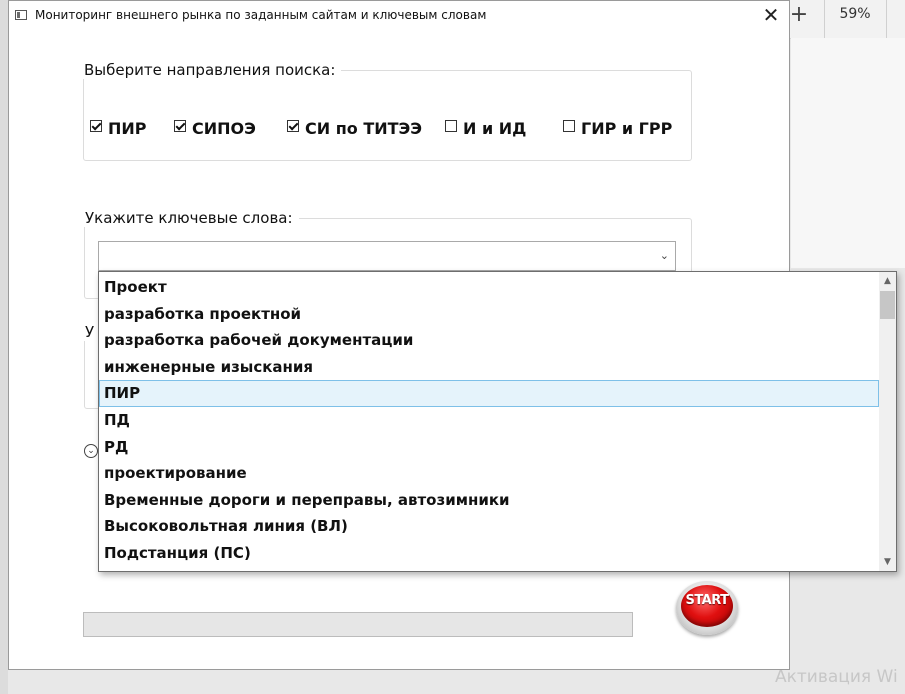  I want to click on dropdown-option: ПИР, so click(489, 393).